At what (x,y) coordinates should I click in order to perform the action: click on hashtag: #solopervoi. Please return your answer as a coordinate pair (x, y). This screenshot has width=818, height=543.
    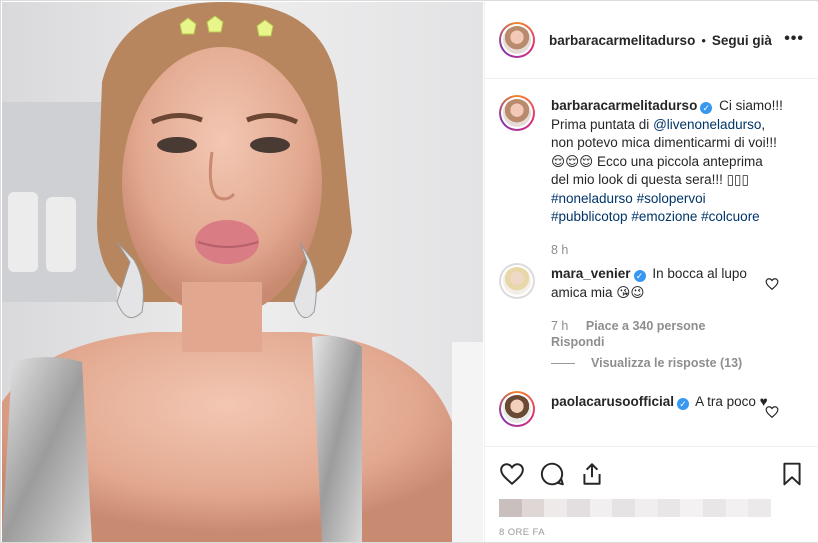
    Looking at the image, I should click on (671, 198).